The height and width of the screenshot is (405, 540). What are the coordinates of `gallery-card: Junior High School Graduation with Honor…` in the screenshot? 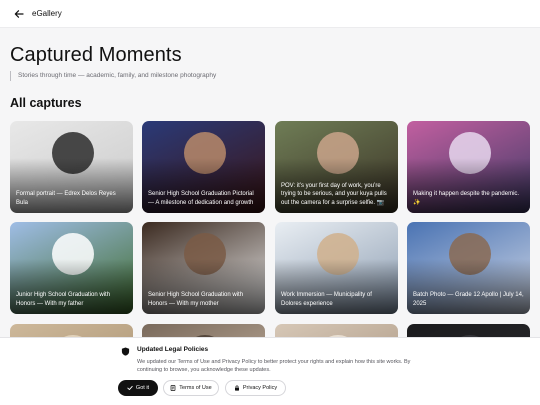 It's located at (71, 268).